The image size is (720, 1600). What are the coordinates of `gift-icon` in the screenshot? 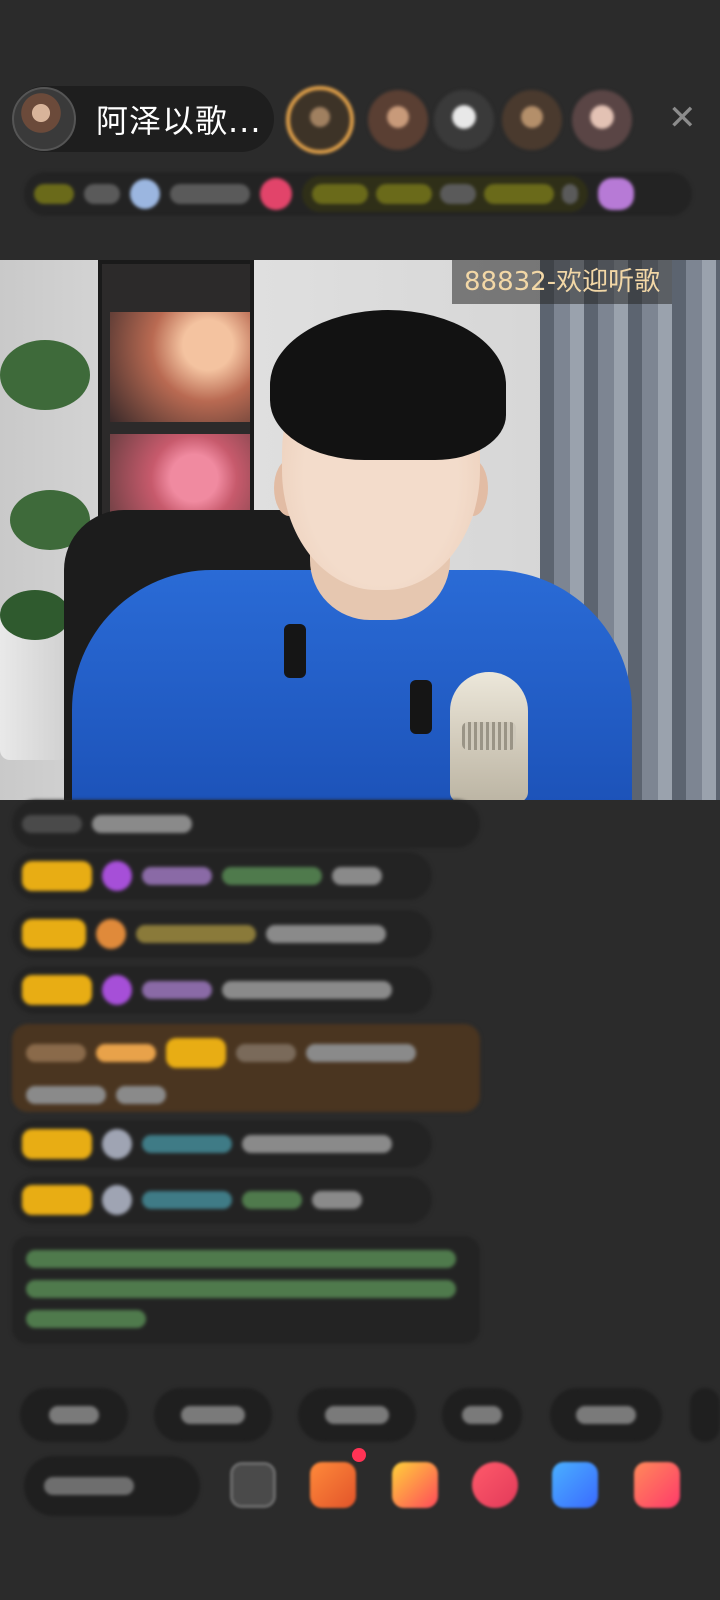 It's located at (495, 1485).